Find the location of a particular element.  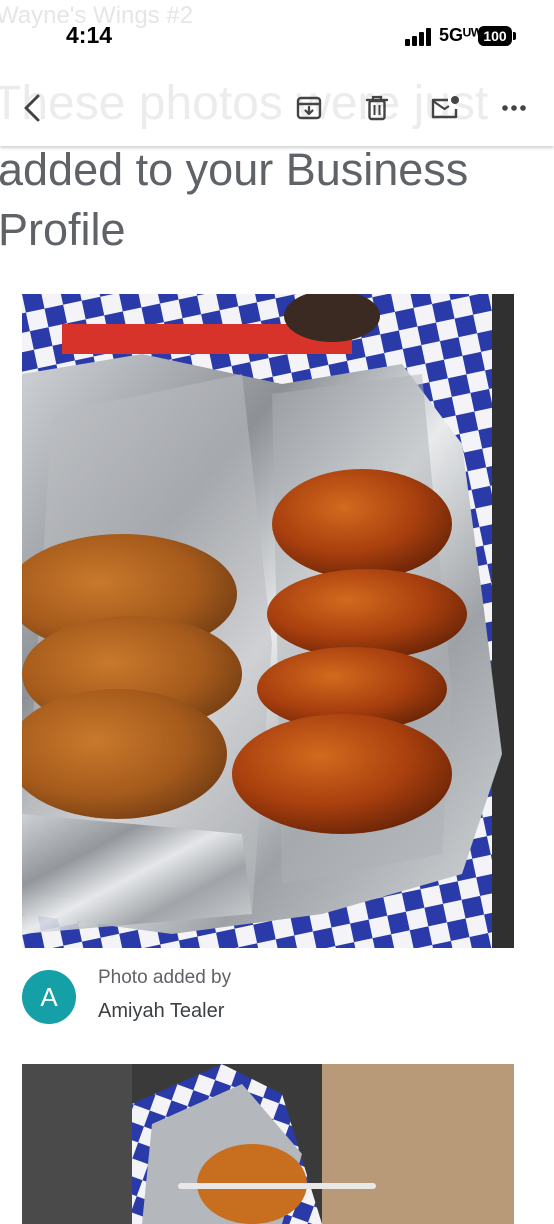

photo-caption-label: Photo added by is located at coordinates (165, 977).